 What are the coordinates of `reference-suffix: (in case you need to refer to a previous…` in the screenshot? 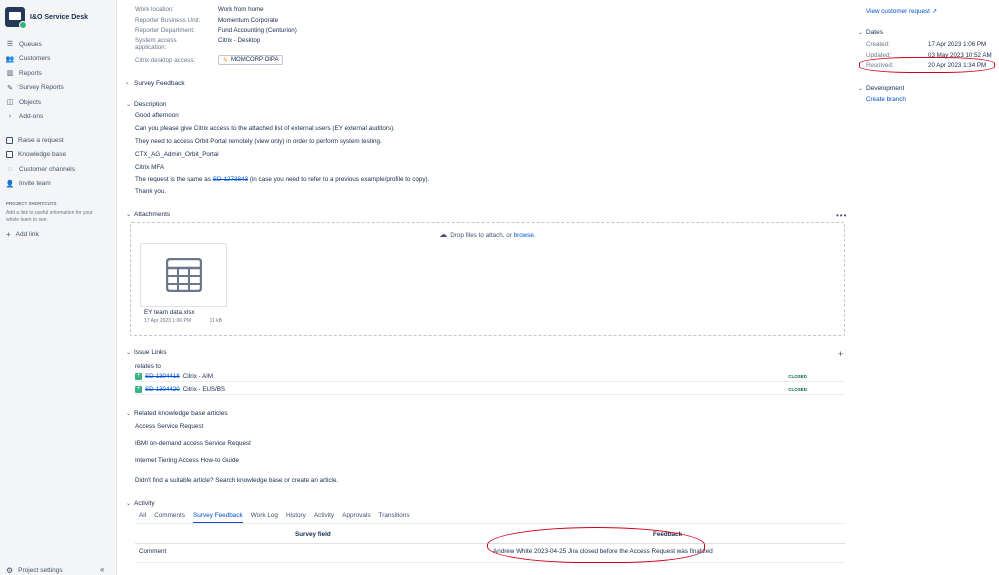 It's located at (339, 179).